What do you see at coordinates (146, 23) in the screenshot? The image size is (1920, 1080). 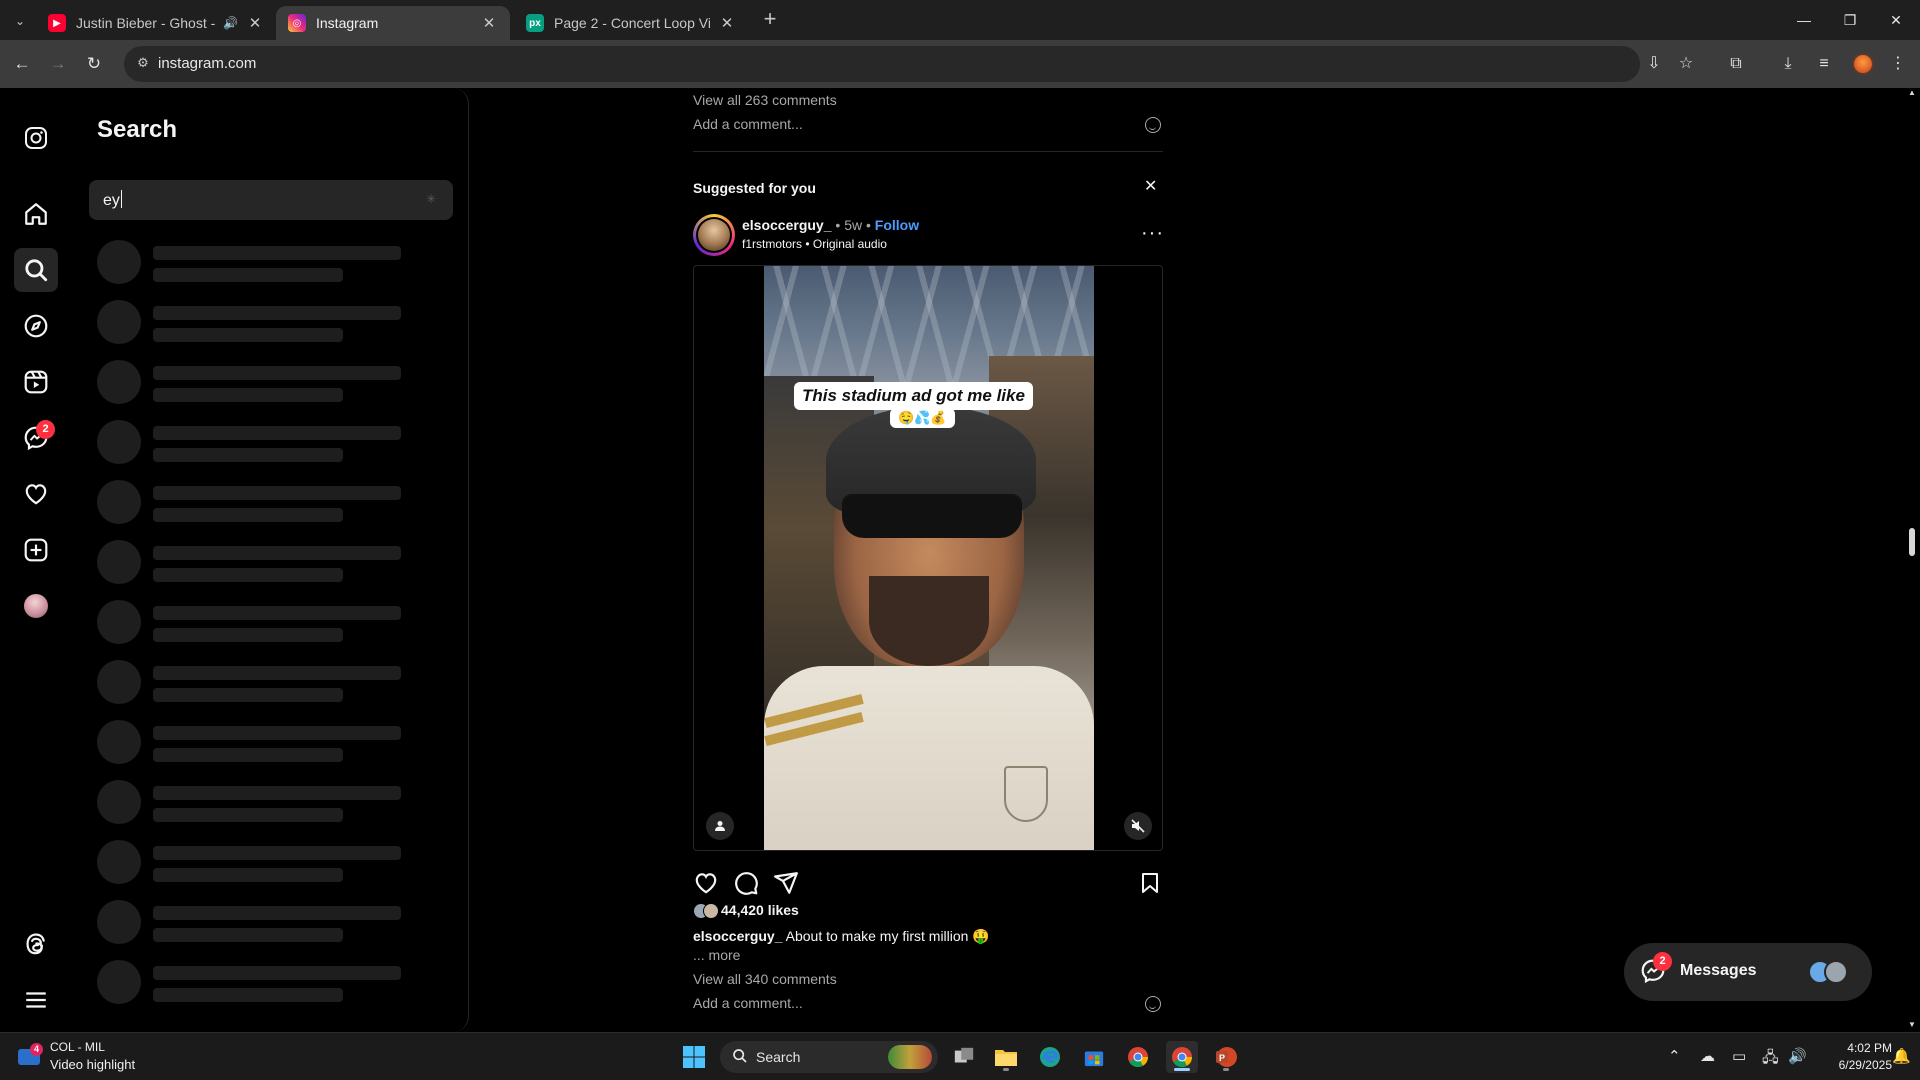 I see `tab-title: Justin Bieber - Ghost - YouT` at bounding box center [146, 23].